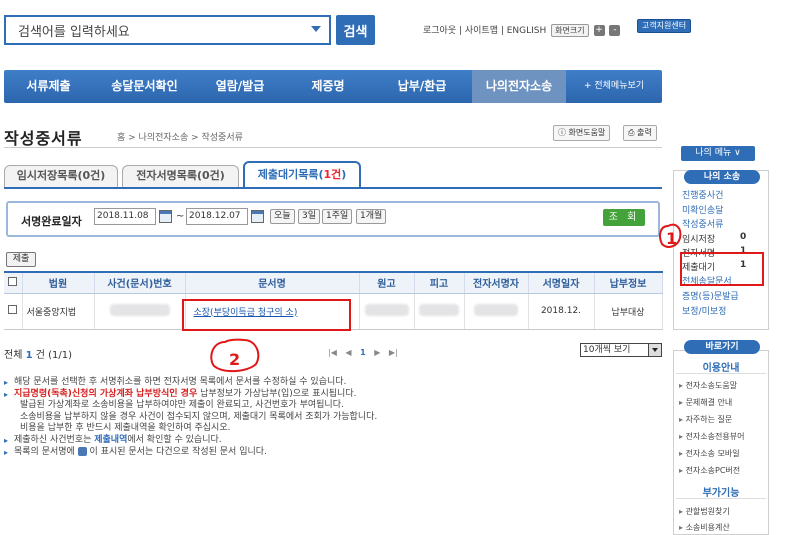 The width and height of the screenshot is (800, 535). I want to click on plaintiff-cell, so click(387, 311).